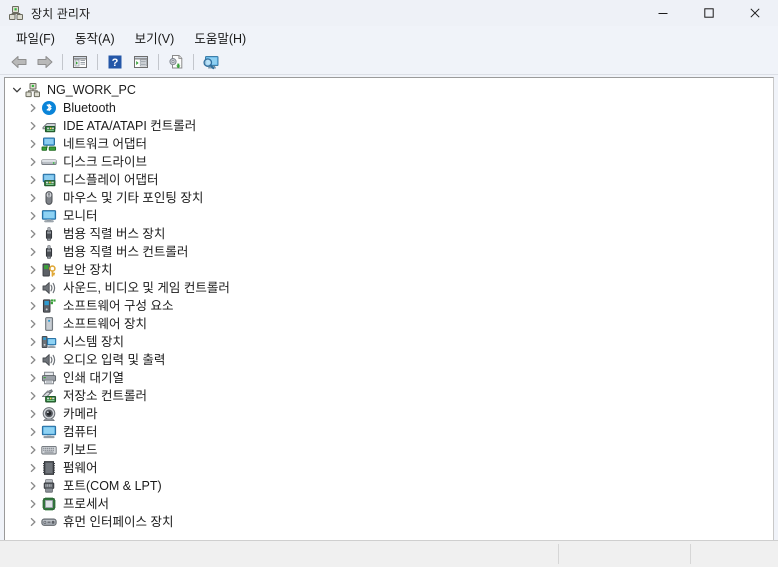 This screenshot has width=778, height=567. I want to click on tree-item: Bluetooth, so click(389, 108).